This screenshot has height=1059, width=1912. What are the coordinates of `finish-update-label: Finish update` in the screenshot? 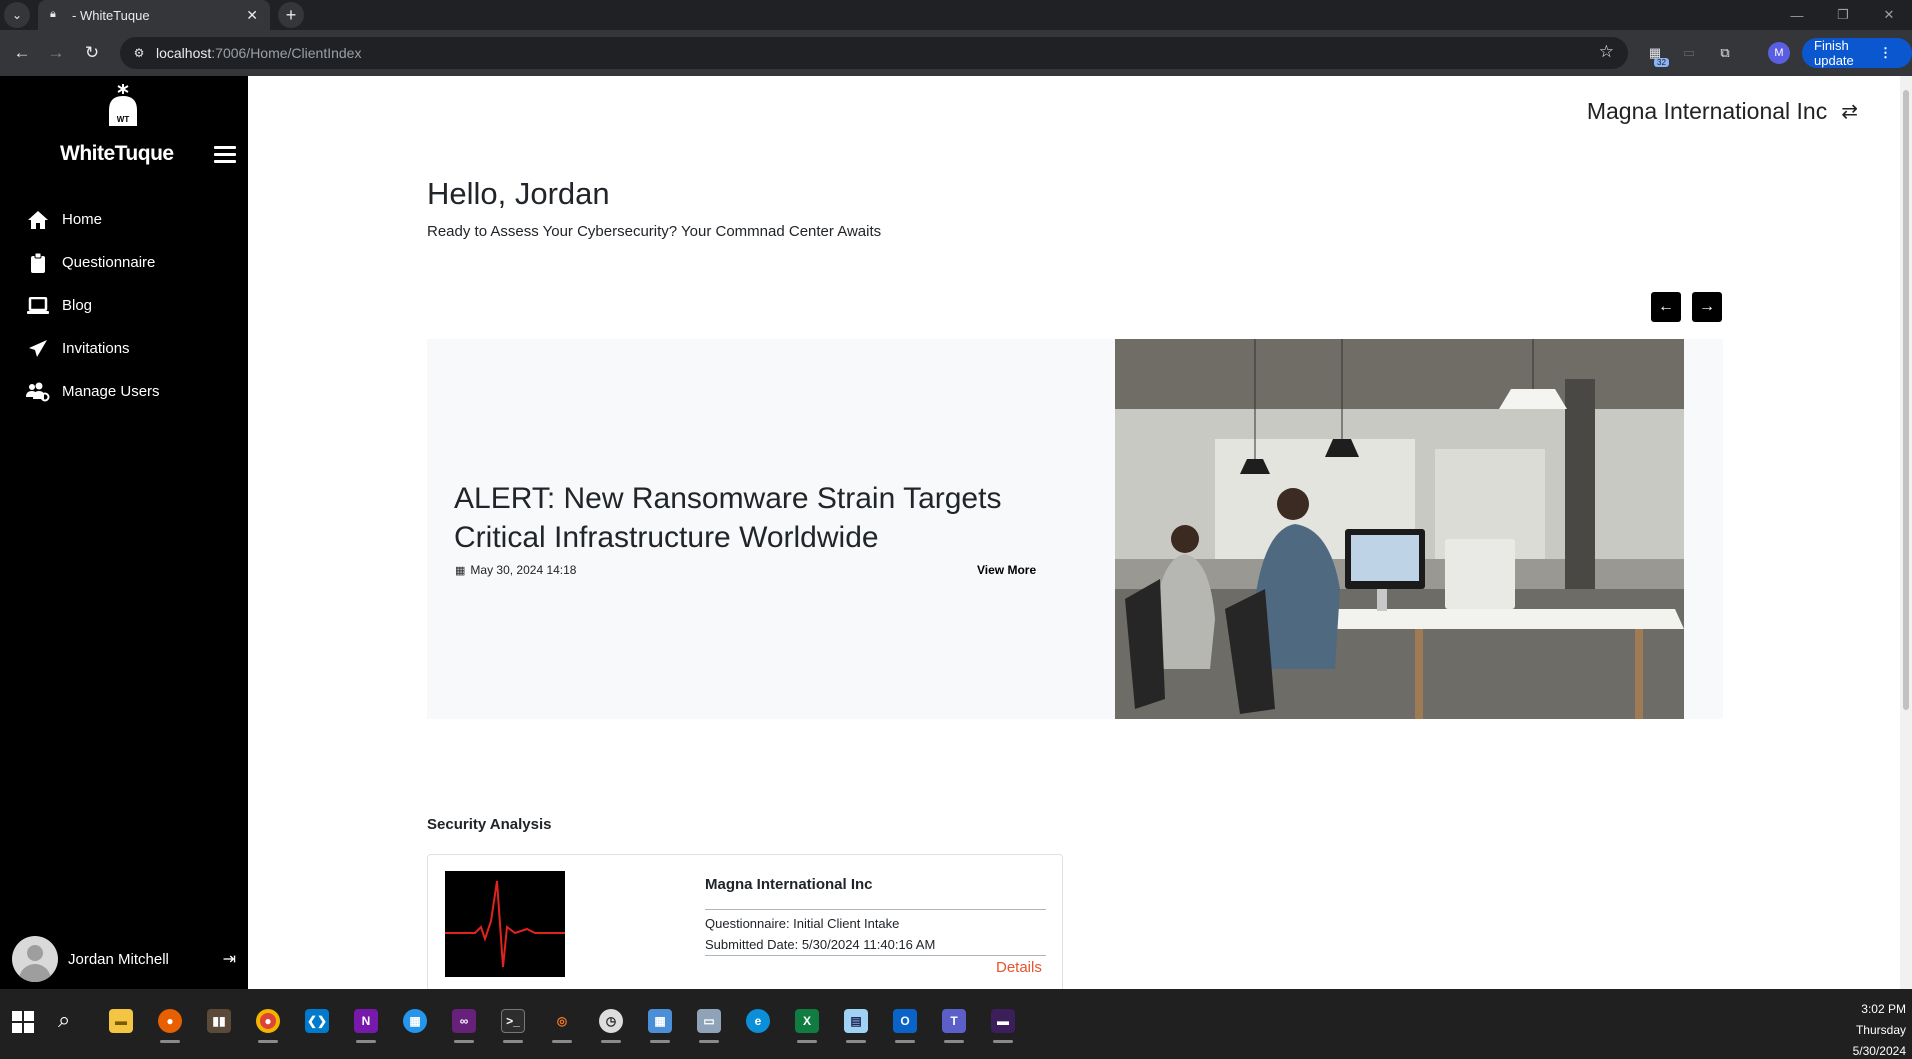 It's located at (1834, 53).